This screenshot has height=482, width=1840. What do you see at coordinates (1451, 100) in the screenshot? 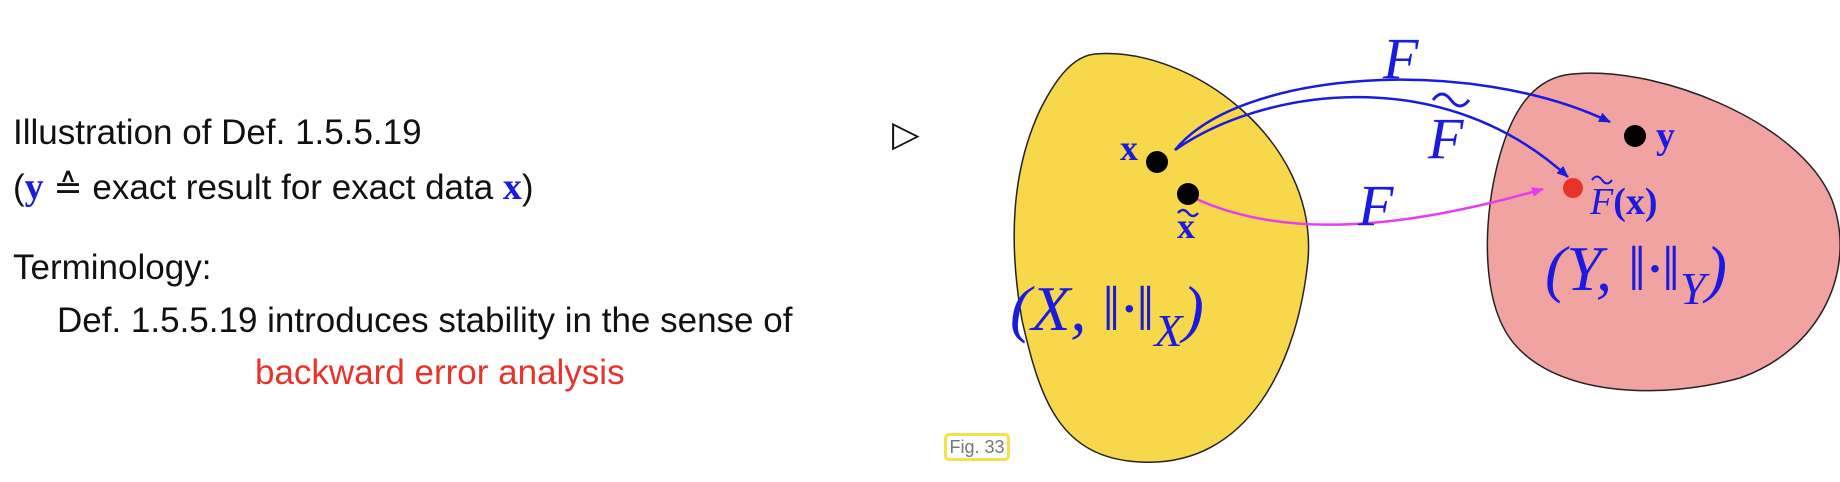
I see `tilde-over-F` at bounding box center [1451, 100].